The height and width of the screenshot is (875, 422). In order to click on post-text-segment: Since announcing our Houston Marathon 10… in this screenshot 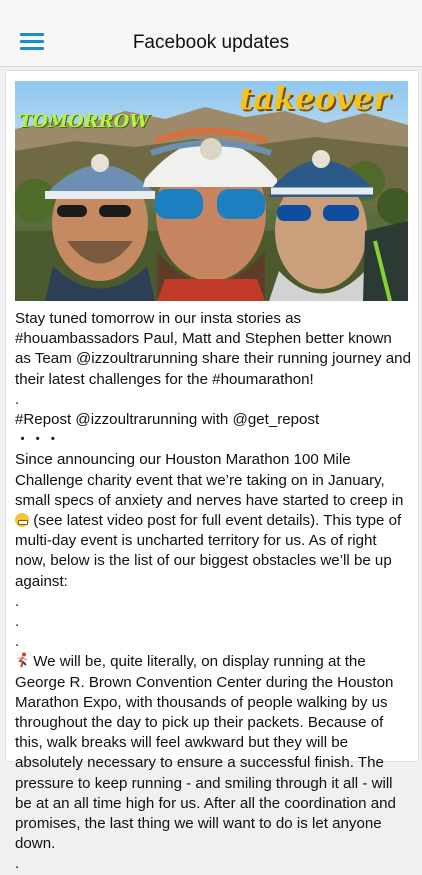, I will do `click(209, 480)`.